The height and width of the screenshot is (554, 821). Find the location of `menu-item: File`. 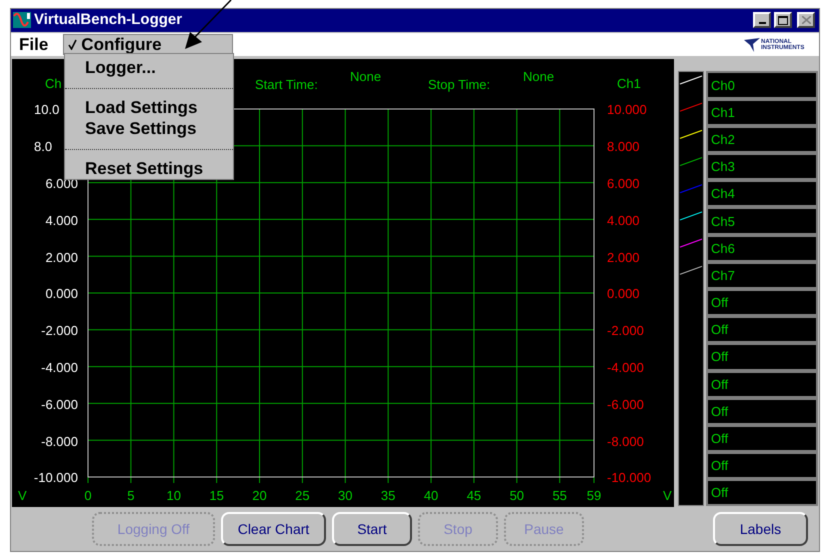

menu-item: File is located at coordinates (33, 45).